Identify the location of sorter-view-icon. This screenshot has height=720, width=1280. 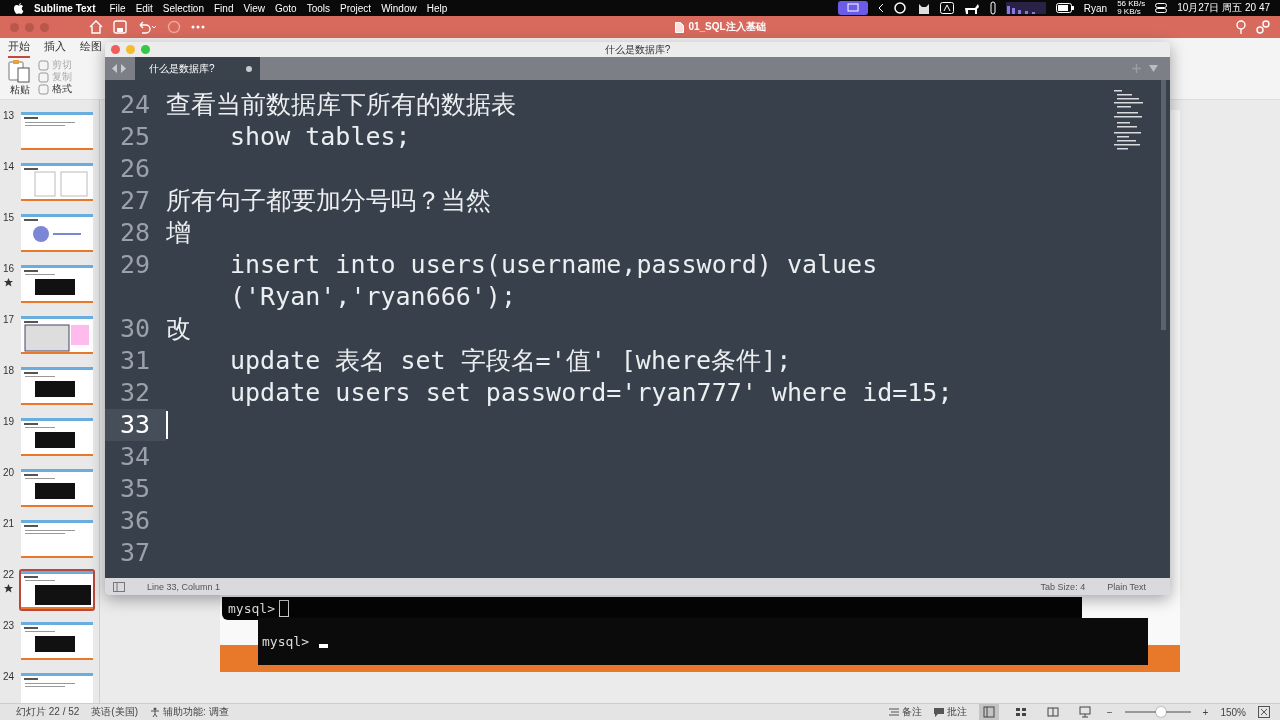
(1020, 712).